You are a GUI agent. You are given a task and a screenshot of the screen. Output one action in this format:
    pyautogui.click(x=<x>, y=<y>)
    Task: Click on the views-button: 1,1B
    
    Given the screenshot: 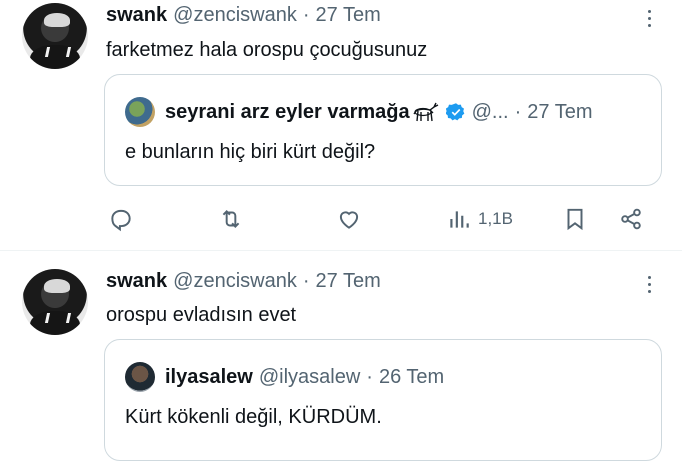 What is the action you would take?
    pyautogui.click(x=479, y=219)
    